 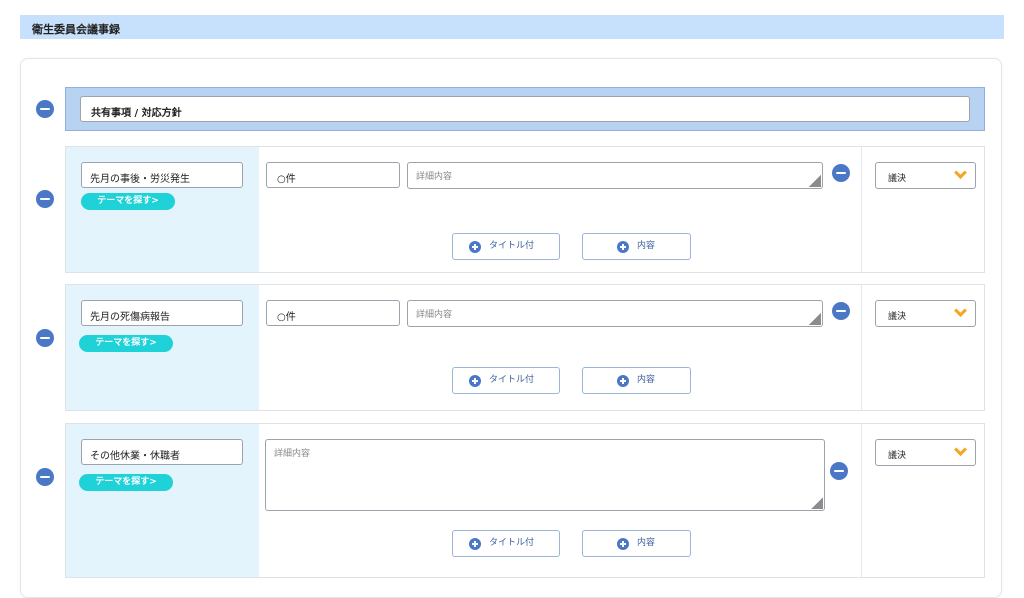 I want to click on header-bar: 衛生委員会議事録, so click(x=512, y=27).